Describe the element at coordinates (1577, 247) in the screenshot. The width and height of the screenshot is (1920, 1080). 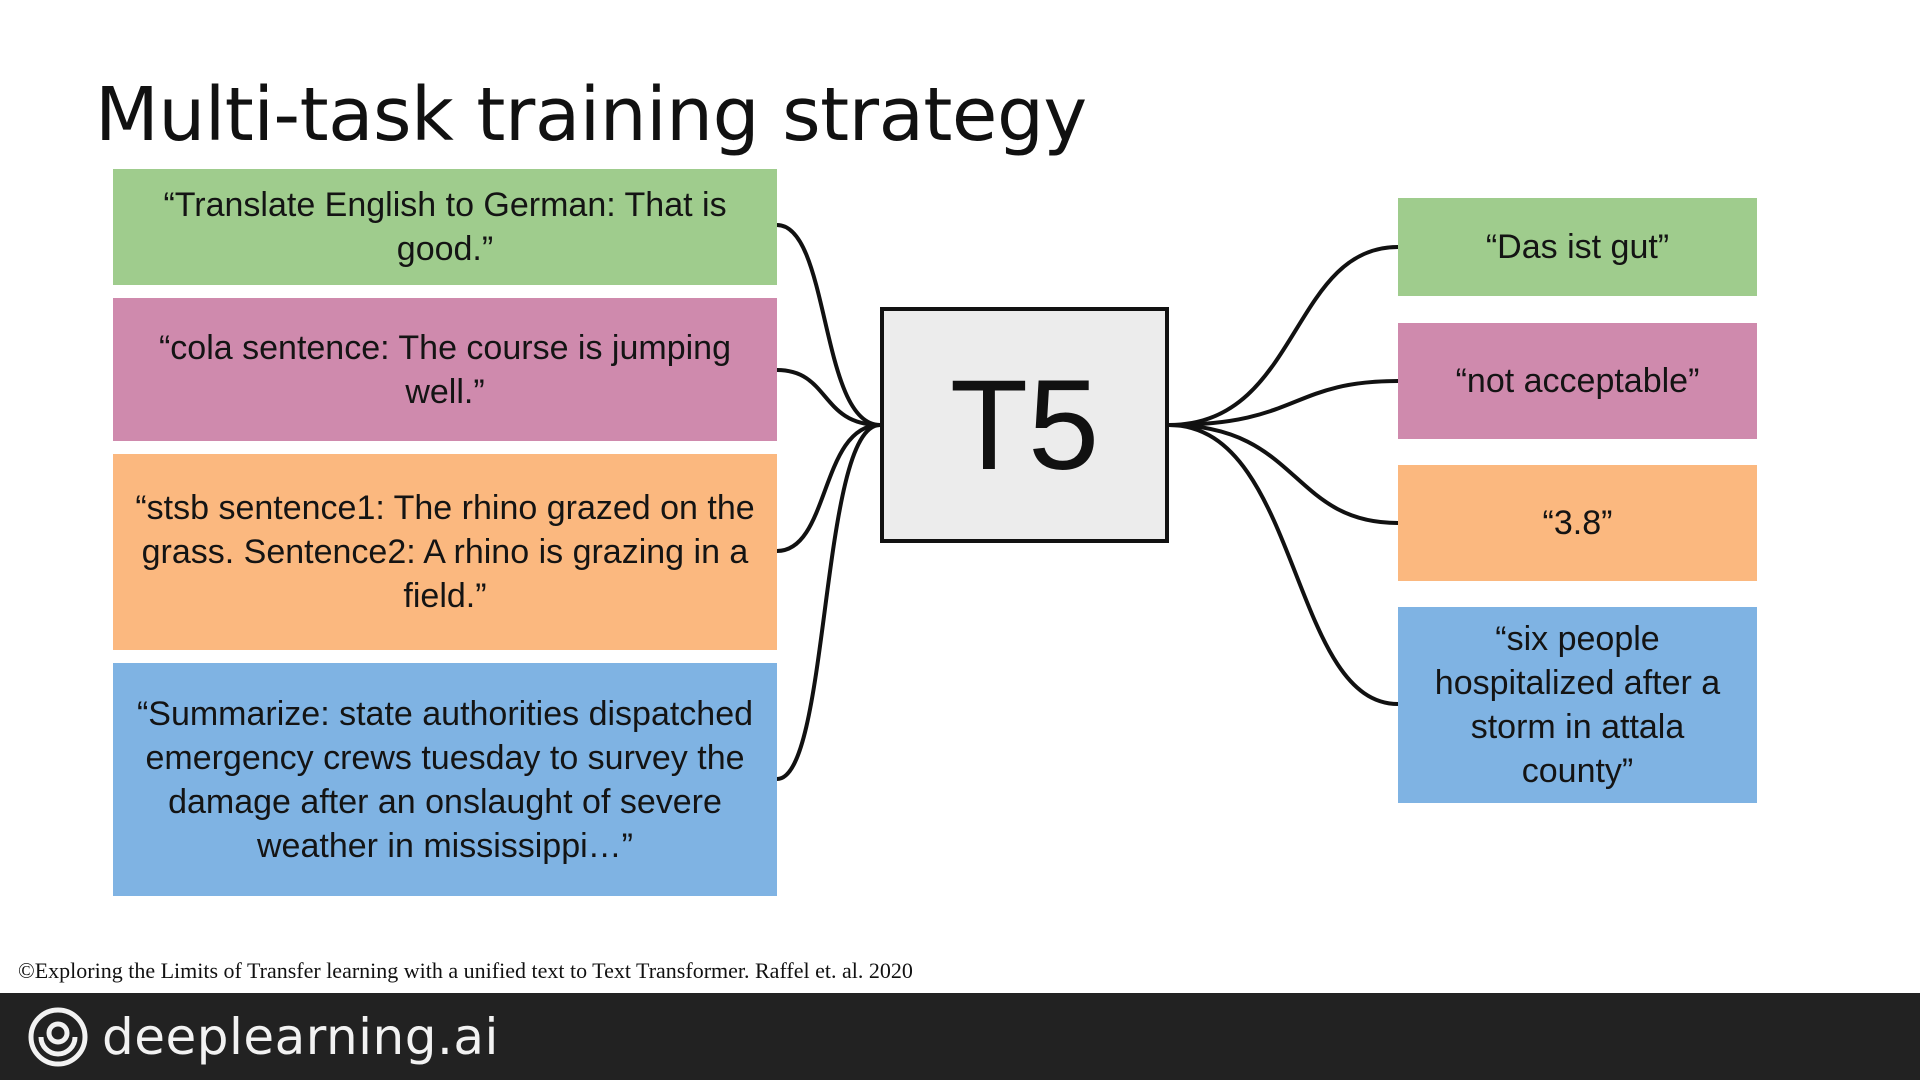
I see `output-translation: “Das ist gut”` at that location.